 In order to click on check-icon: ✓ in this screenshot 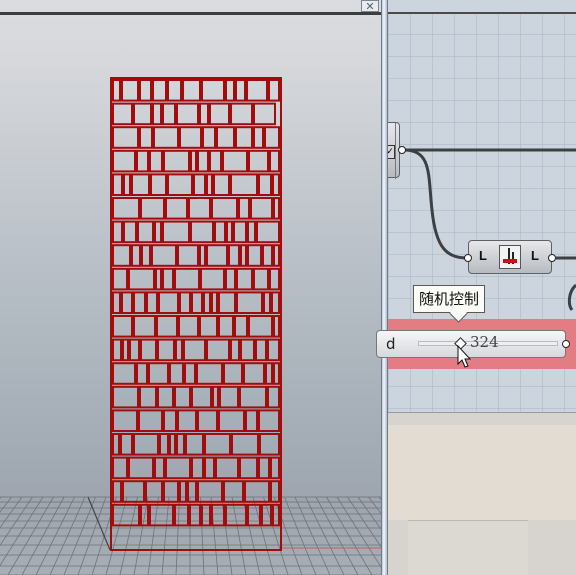, I will do `click(391, 152)`.